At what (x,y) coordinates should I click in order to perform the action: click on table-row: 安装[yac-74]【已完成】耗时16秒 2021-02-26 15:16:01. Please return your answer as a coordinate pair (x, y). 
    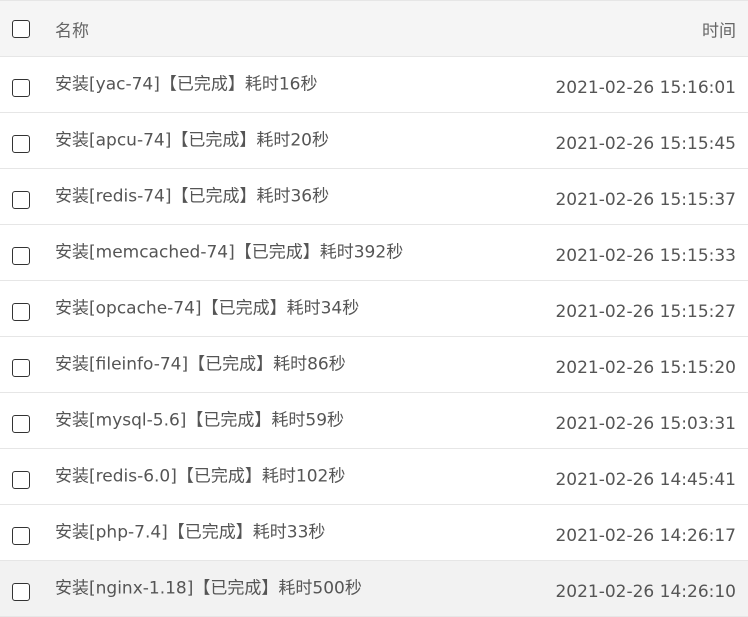
    Looking at the image, I should click on (374, 85).